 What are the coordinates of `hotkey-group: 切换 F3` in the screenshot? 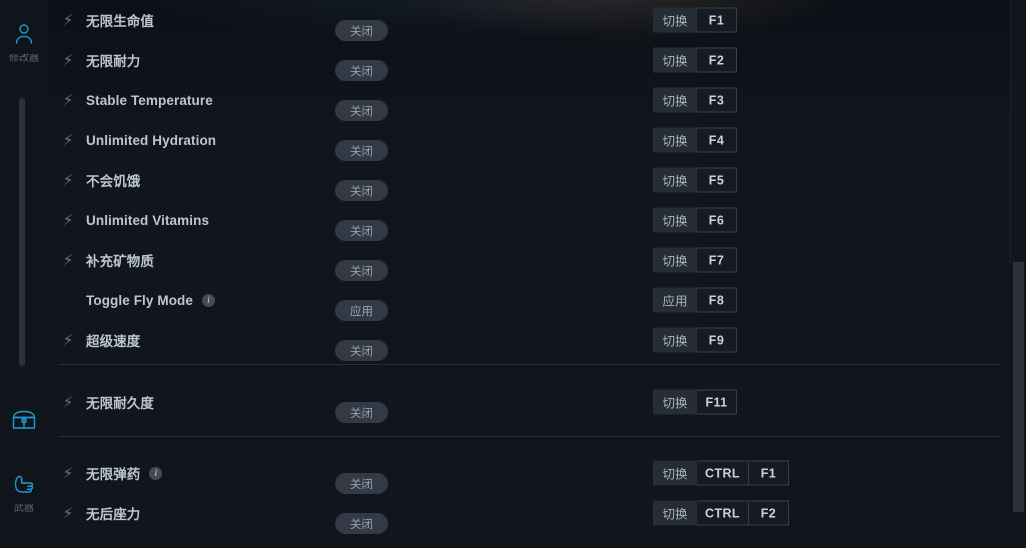 It's located at (695, 100).